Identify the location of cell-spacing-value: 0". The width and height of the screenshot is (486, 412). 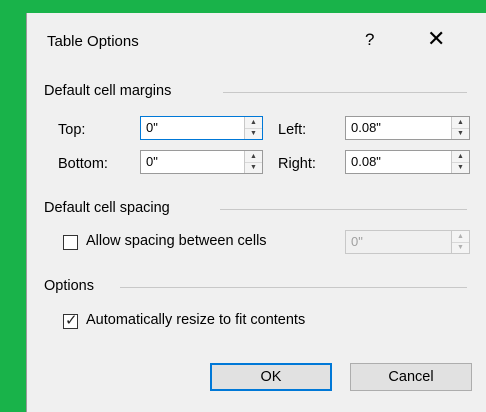
(357, 241).